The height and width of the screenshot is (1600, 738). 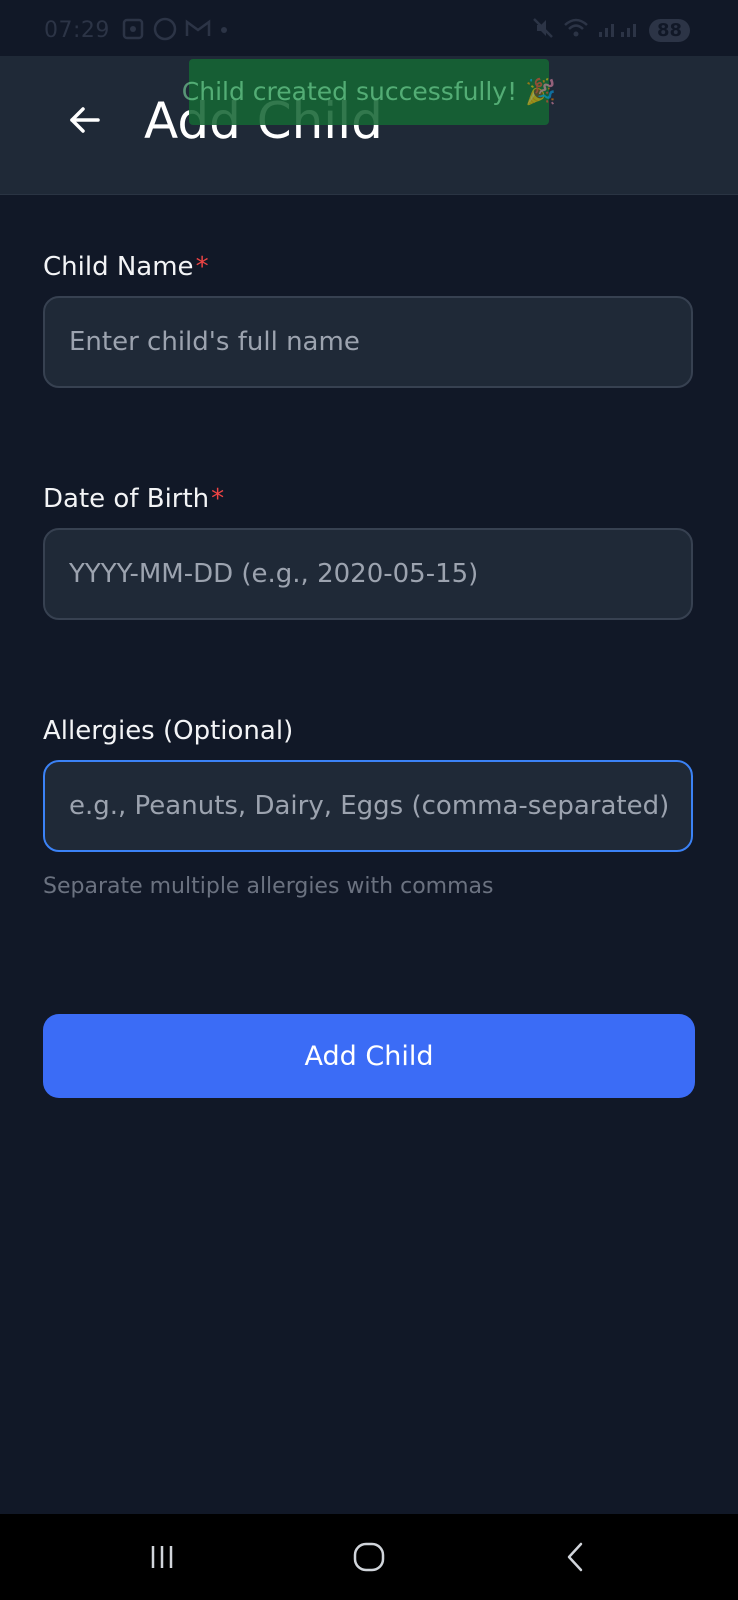 I want to click on child-name-input, so click(x=368, y=342).